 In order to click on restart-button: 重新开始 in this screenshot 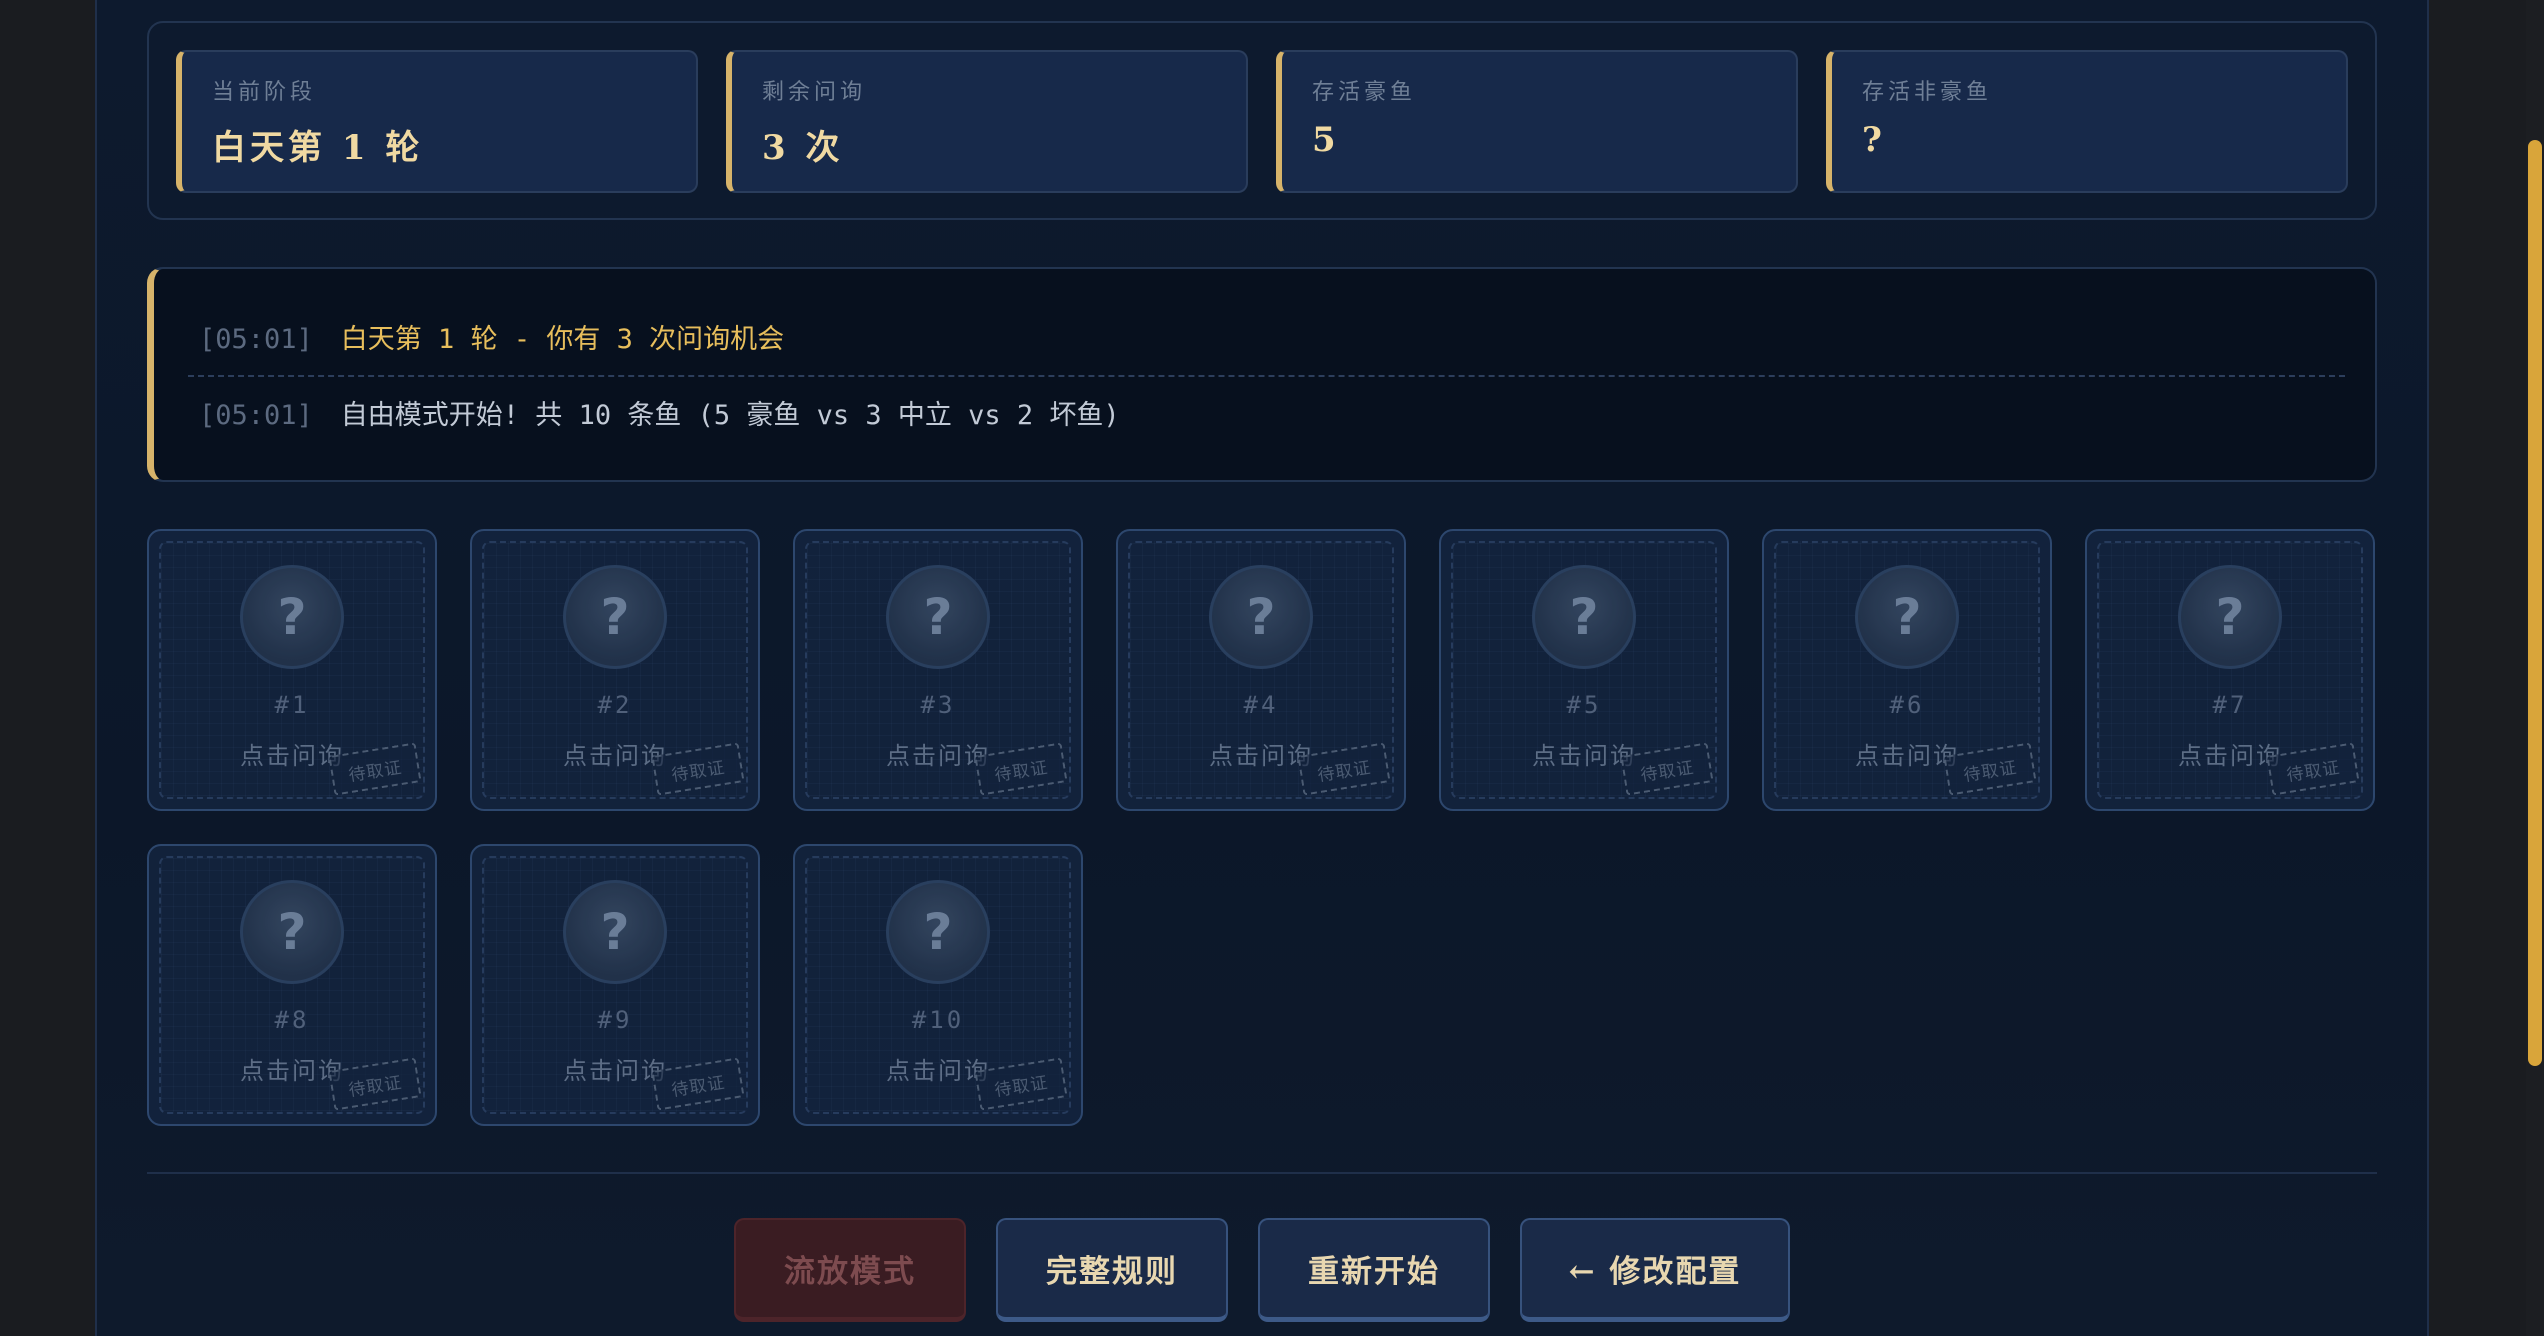, I will do `click(1374, 1270)`.